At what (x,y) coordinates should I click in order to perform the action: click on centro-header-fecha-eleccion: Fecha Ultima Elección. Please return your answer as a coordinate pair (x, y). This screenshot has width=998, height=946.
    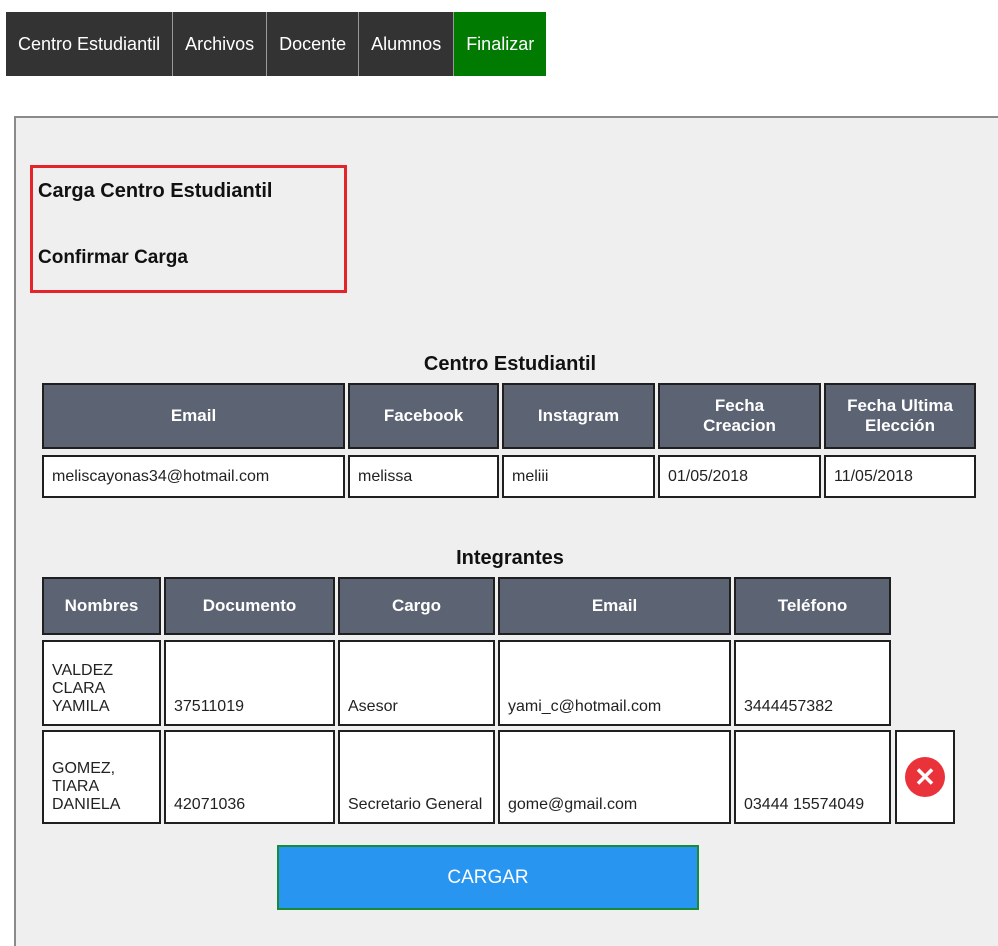
    Looking at the image, I should click on (900, 416).